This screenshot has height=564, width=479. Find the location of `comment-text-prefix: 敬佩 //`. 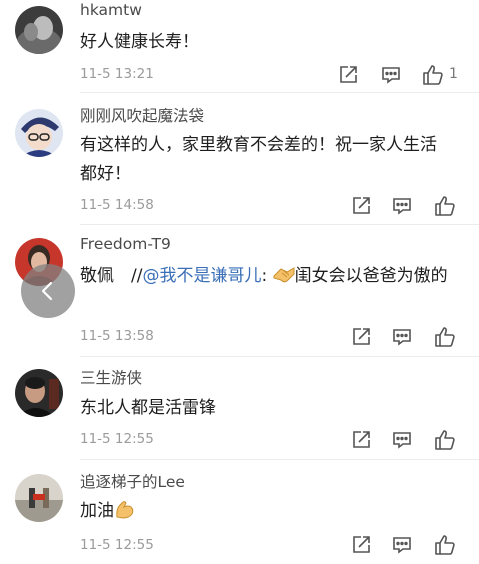

comment-text-prefix: 敬佩 // is located at coordinates (111, 276).